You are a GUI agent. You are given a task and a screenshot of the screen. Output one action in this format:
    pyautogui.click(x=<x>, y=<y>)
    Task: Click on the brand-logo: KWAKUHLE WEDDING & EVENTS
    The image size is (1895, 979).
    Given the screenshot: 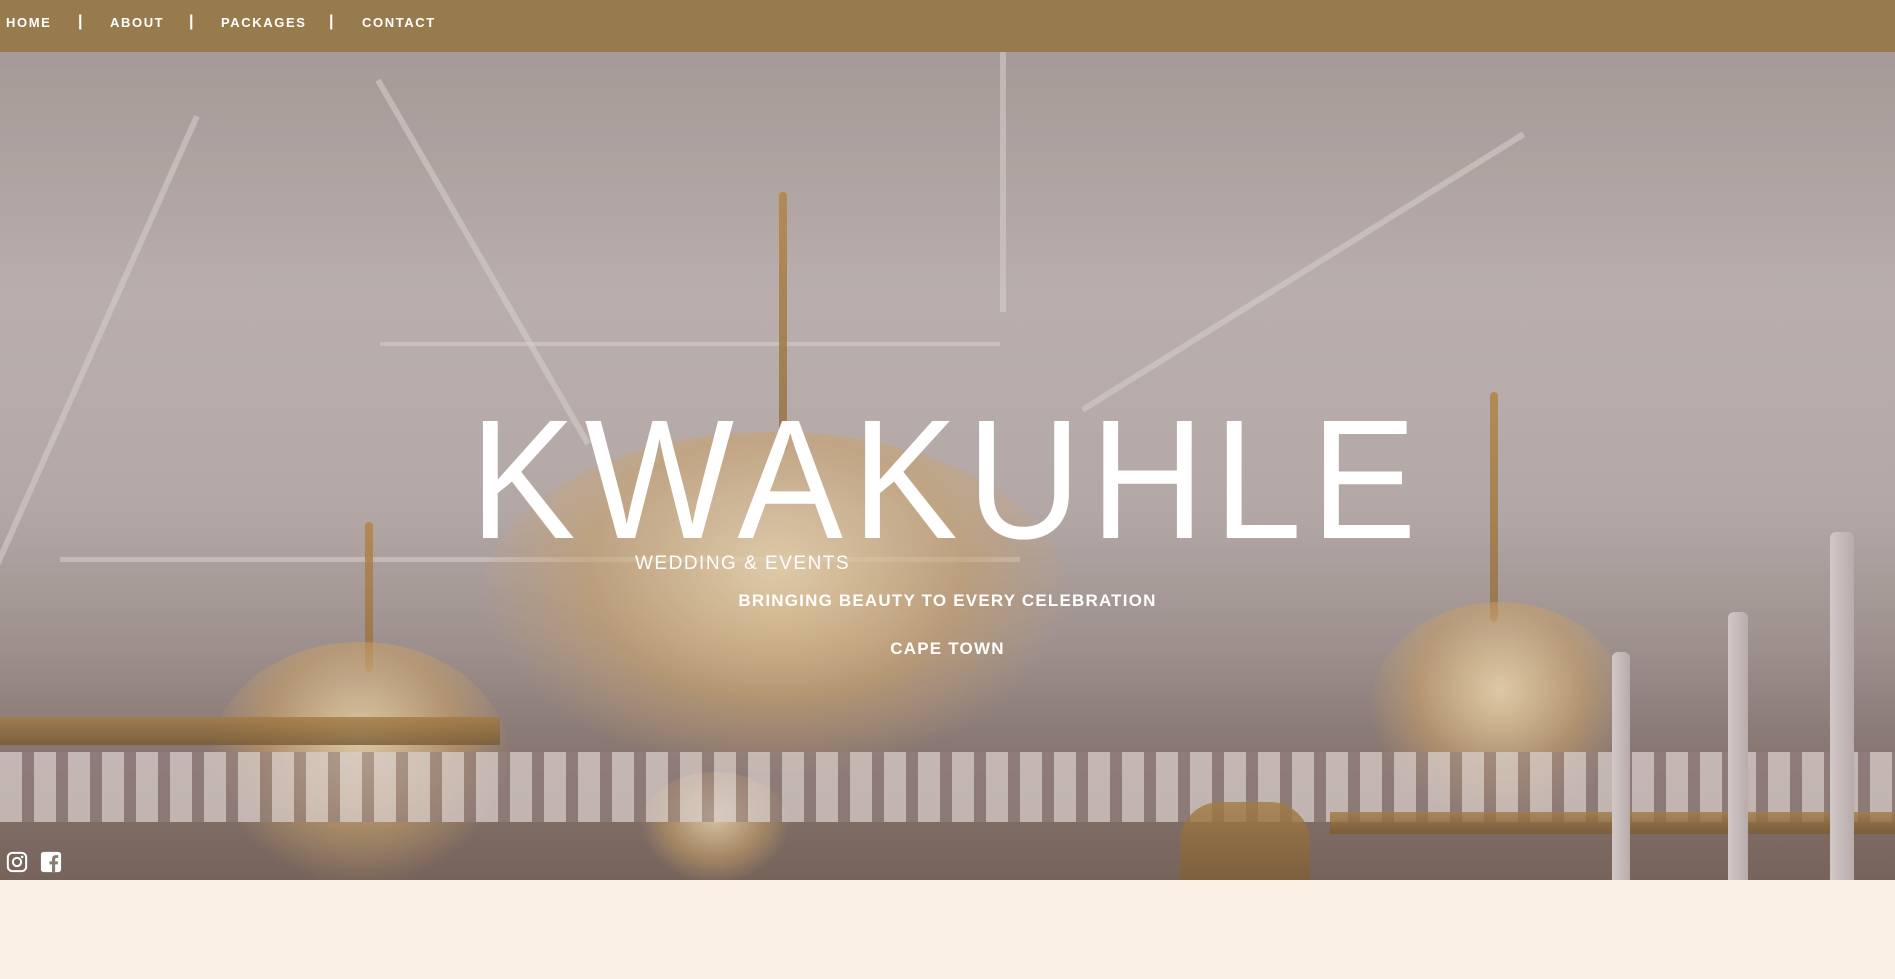 What is the action you would take?
    pyautogui.click(x=950, y=480)
    